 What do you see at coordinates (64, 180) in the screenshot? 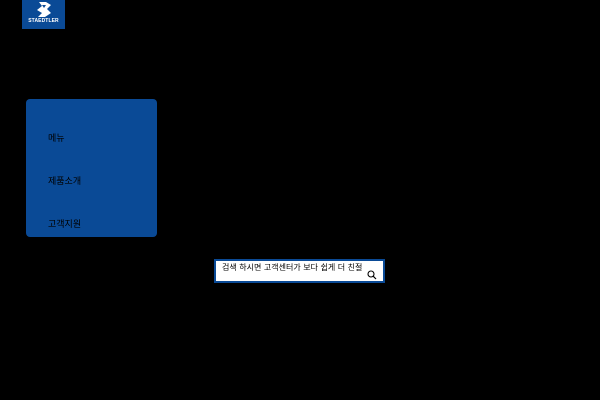
I see `menu-item-products: 제품소개` at bounding box center [64, 180].